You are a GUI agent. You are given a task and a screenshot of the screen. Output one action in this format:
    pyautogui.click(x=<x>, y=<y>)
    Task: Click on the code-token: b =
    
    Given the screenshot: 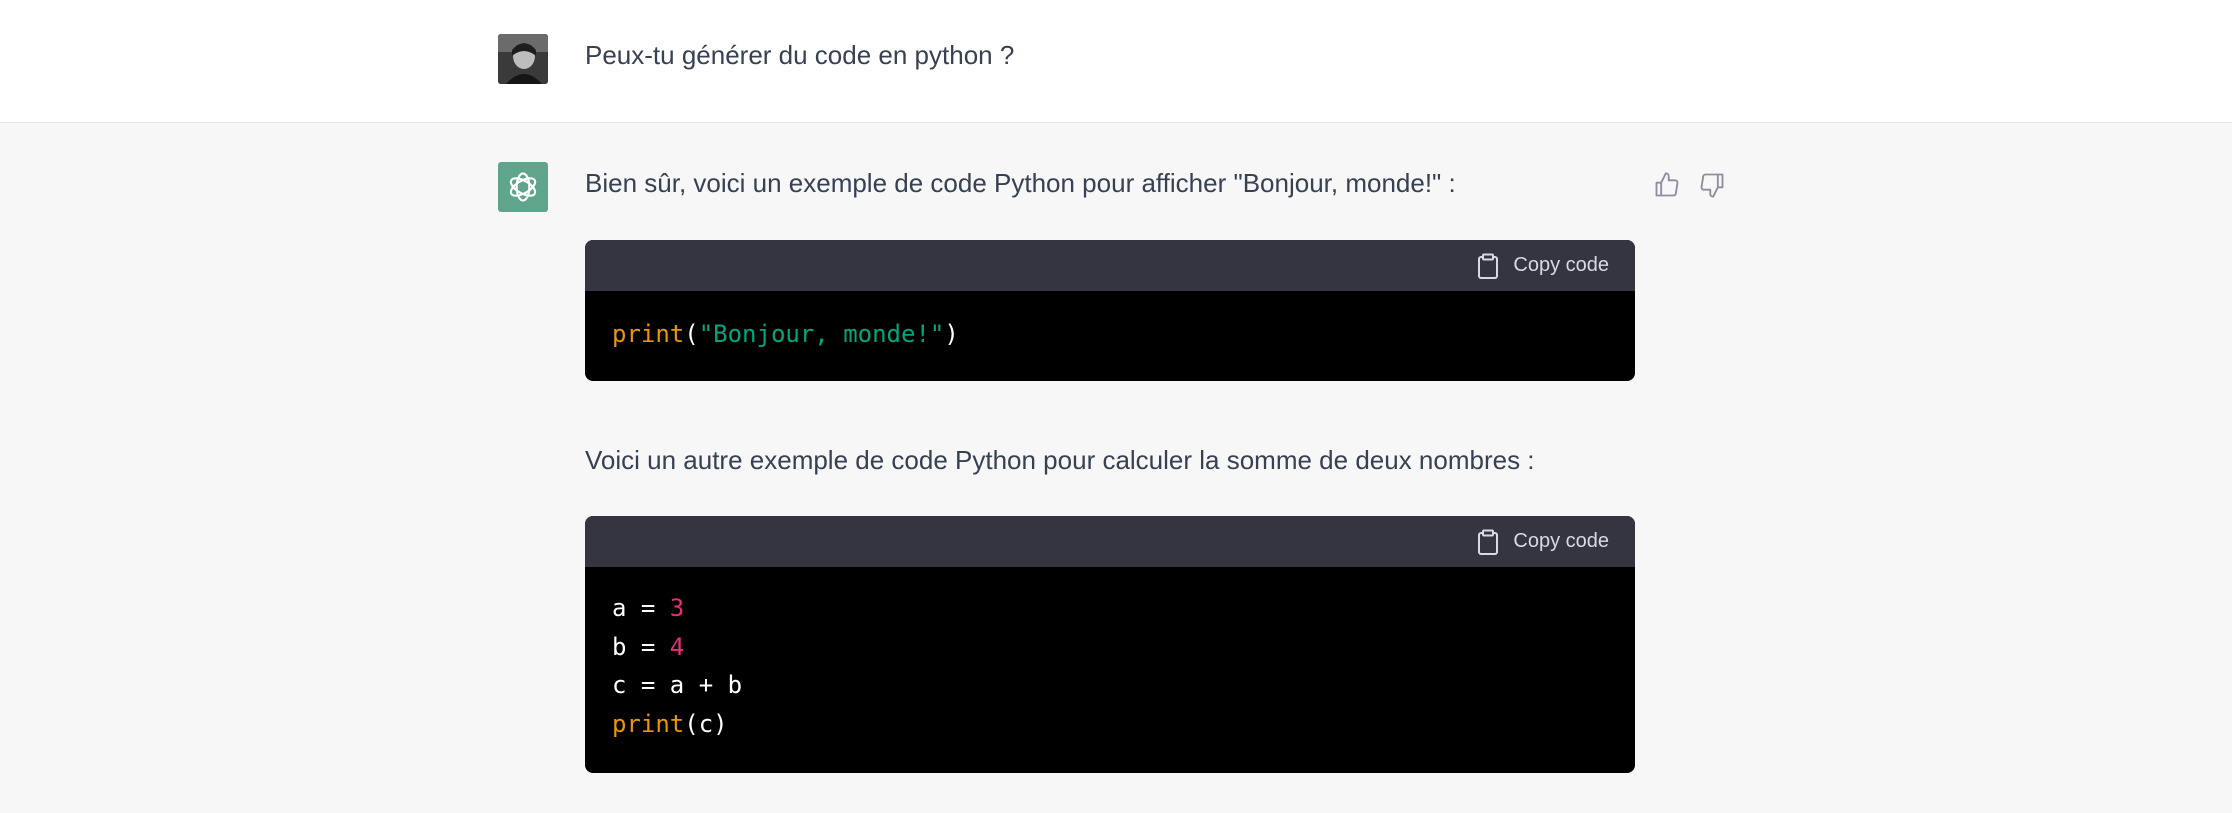 What is the action you would take?
    pyautogui.click(x=641, y=646)
    